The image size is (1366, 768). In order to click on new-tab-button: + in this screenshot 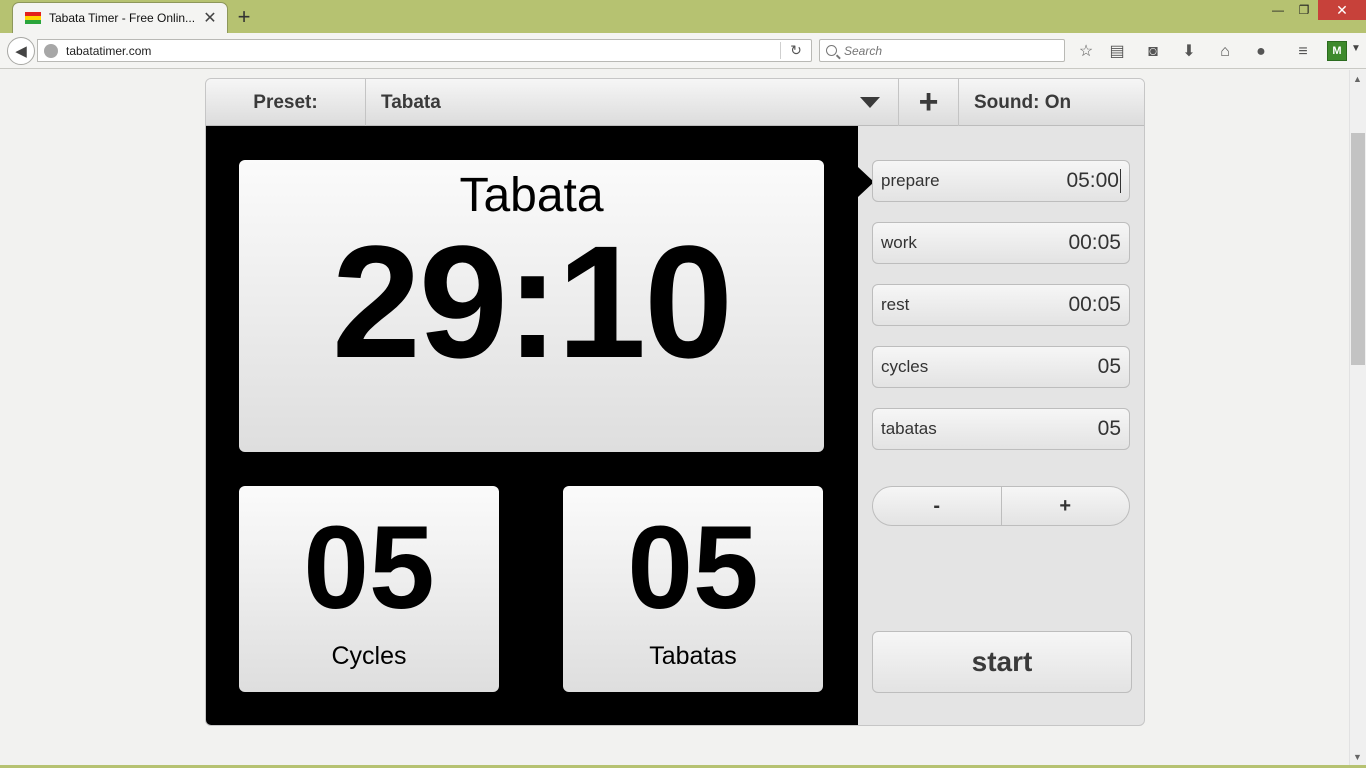, I will do `click(244, 17)`.